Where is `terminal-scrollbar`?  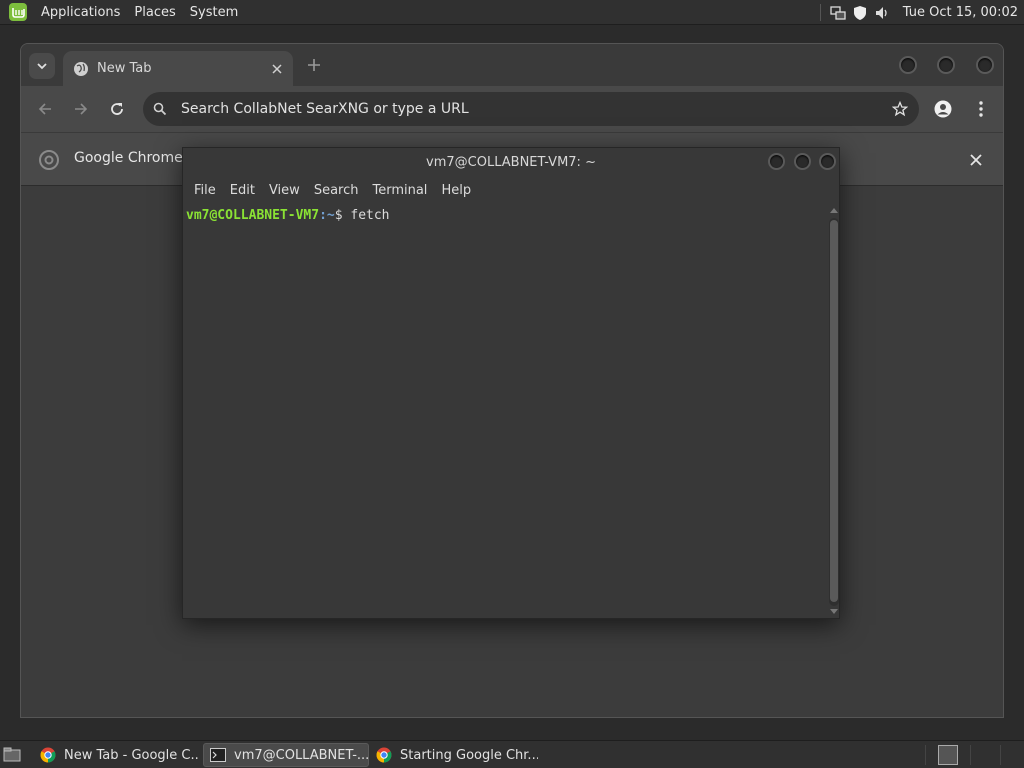
terminal-scrollbar is located at coordinates (834, 412).